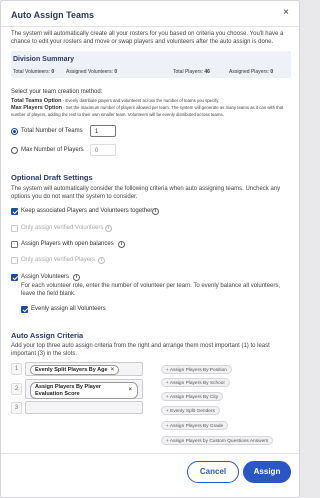 This screenshot has height=498, width=320. Describe the element at coordinates (37, 108) in the screenshot. I see `max-players-option-title: Max Players Option` at that location.